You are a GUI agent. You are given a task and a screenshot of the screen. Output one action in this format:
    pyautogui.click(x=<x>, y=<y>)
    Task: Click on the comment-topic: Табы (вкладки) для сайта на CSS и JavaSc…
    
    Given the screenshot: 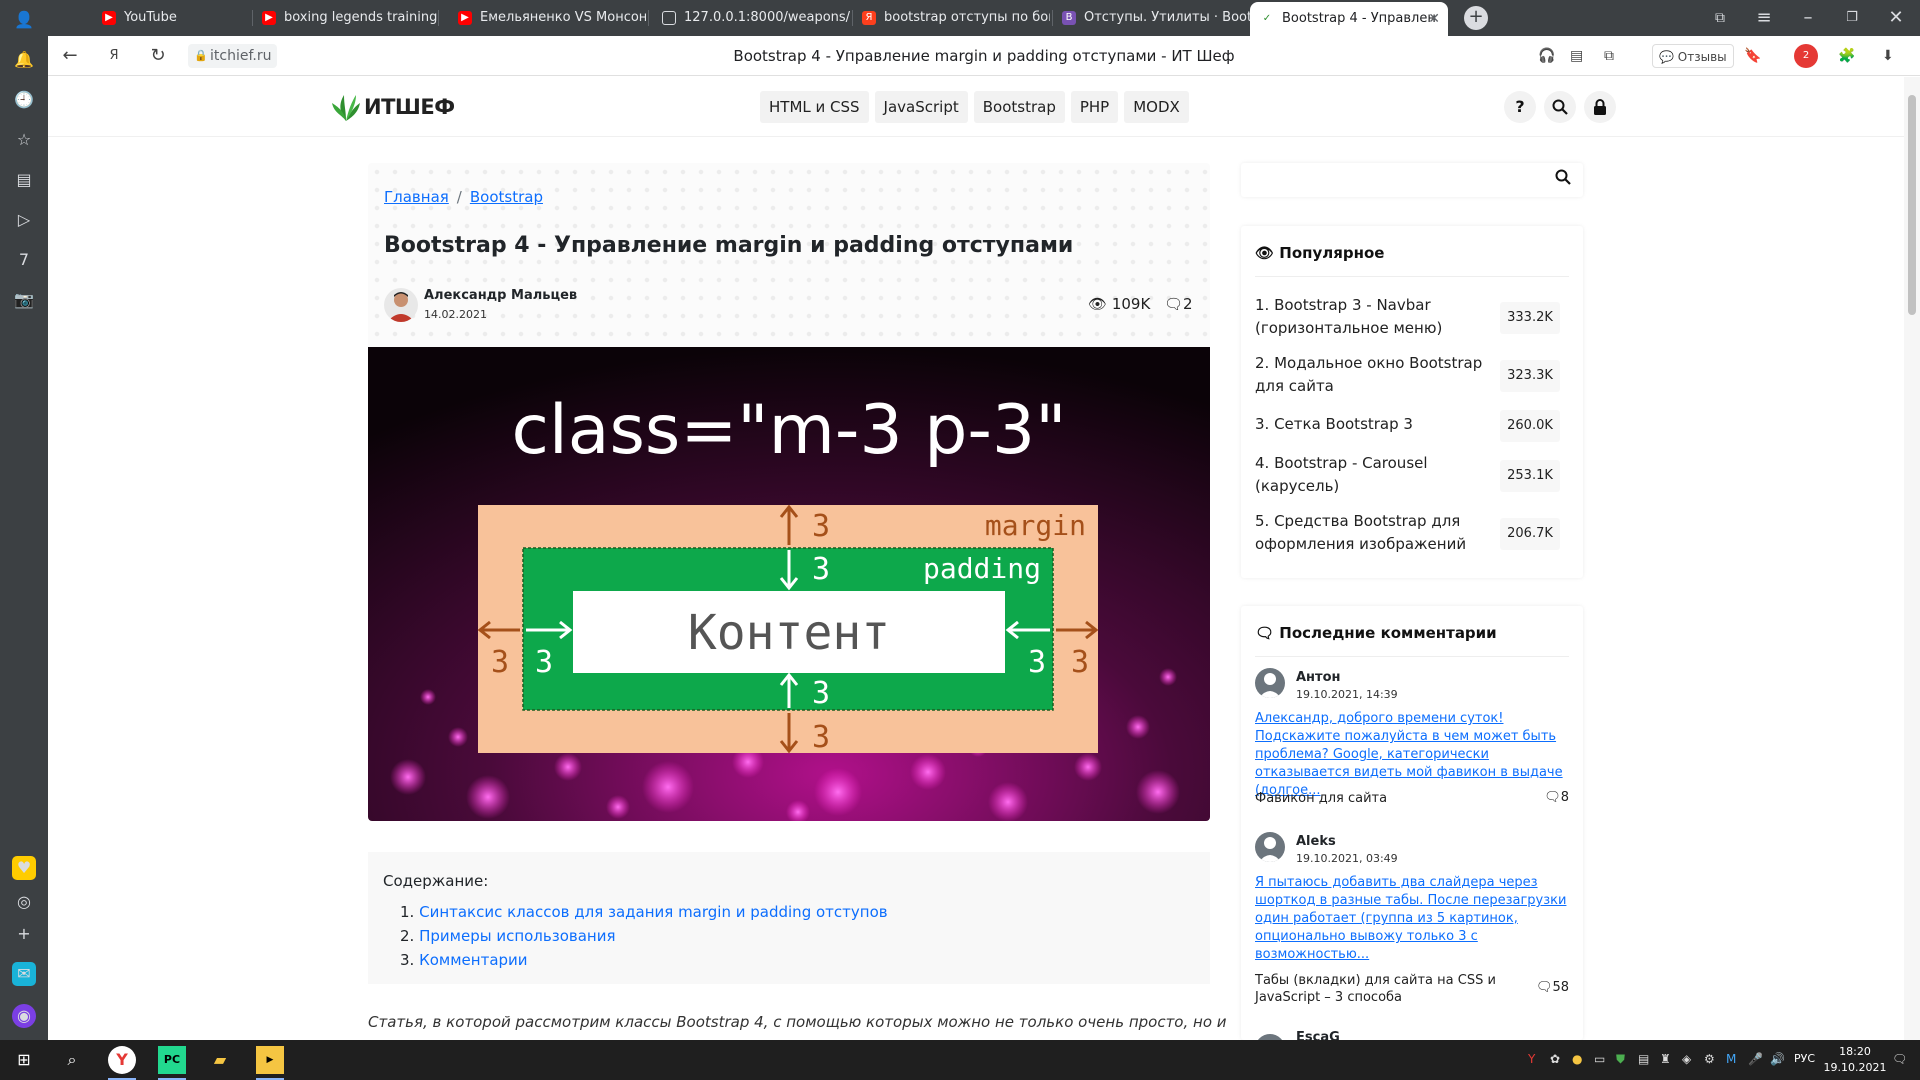 What is the action you would take?
    pyautogui.click(x=1380, y=989)
    